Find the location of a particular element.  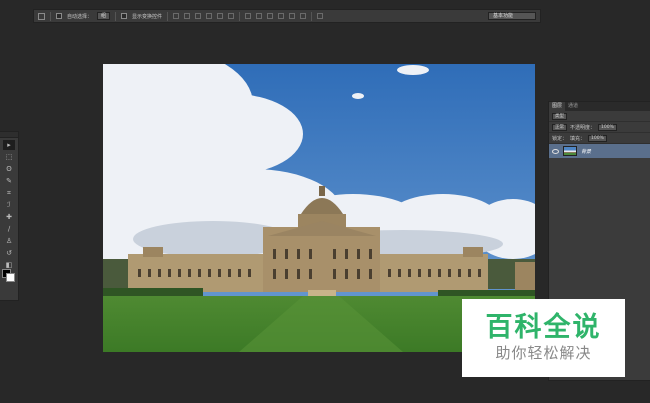

eye-icon is located at coordinates (555, 151).